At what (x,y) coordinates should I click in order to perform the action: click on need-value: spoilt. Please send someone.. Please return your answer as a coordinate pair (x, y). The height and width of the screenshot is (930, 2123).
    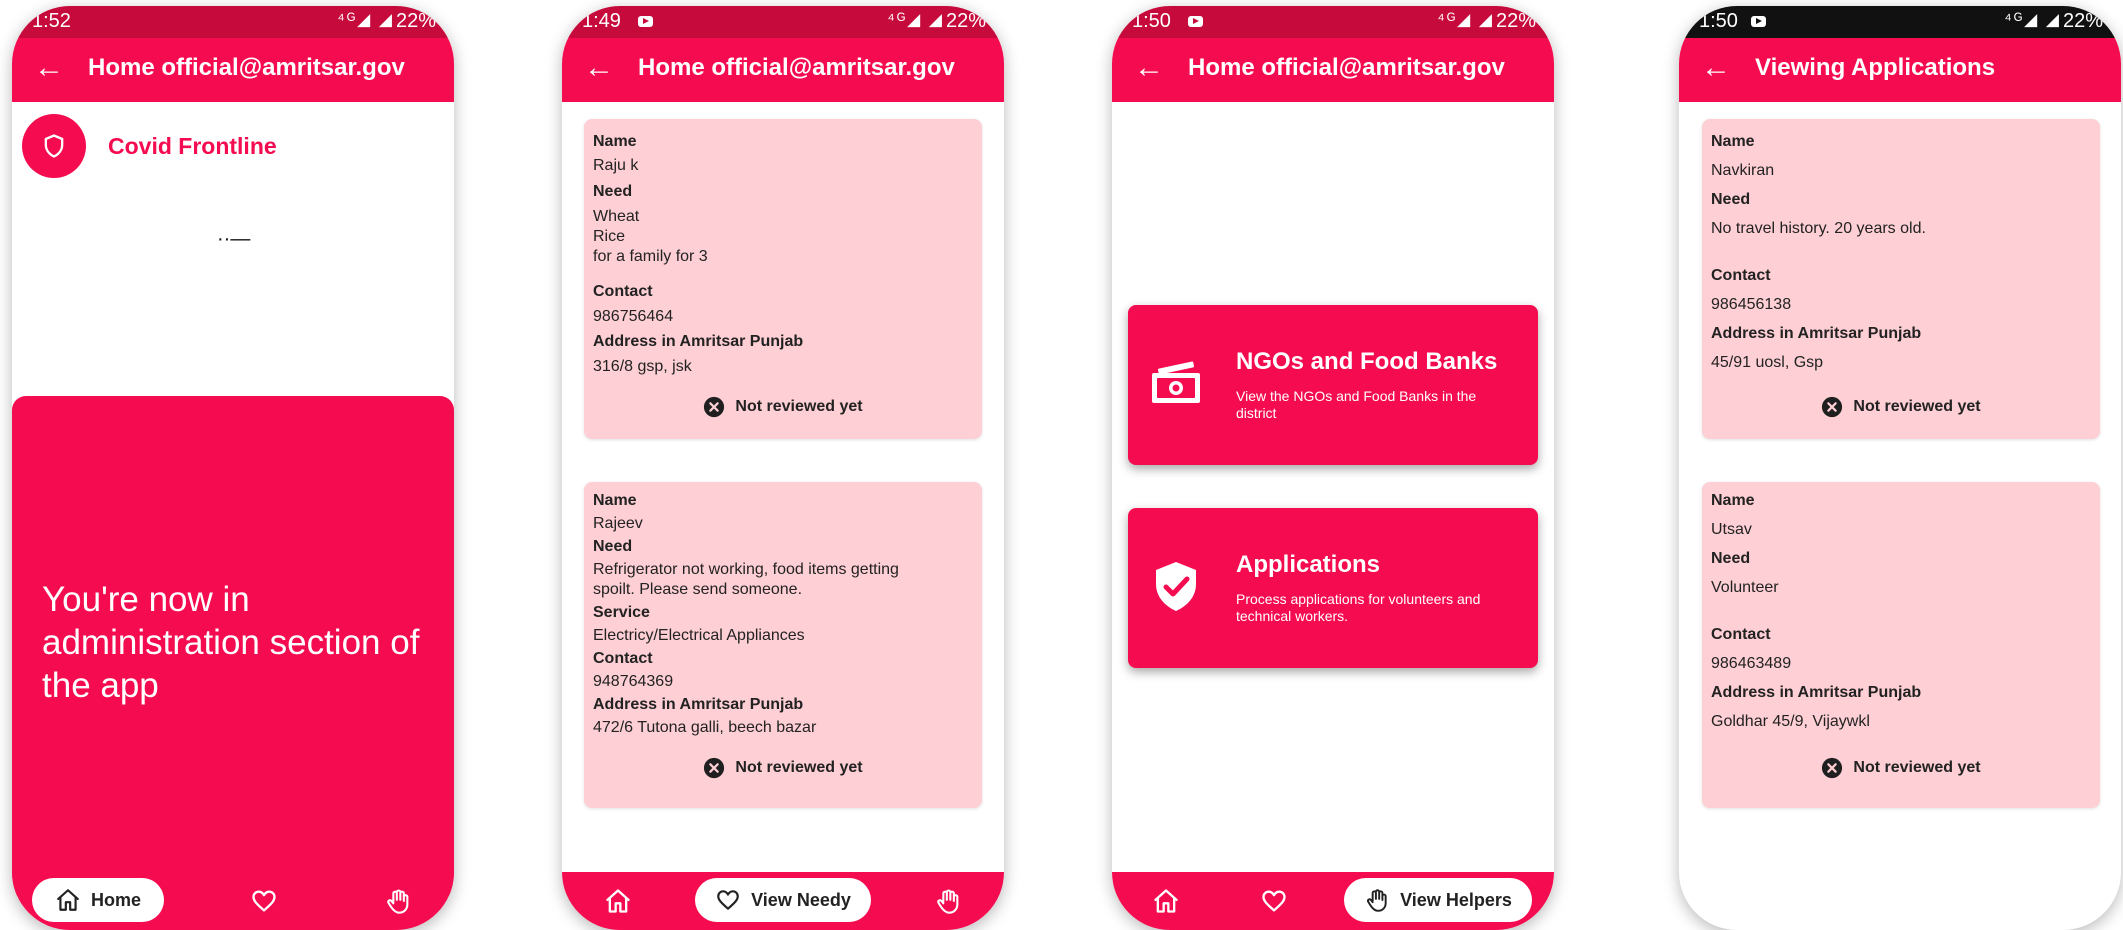
    Looking at the image, I should click on (698, 589).